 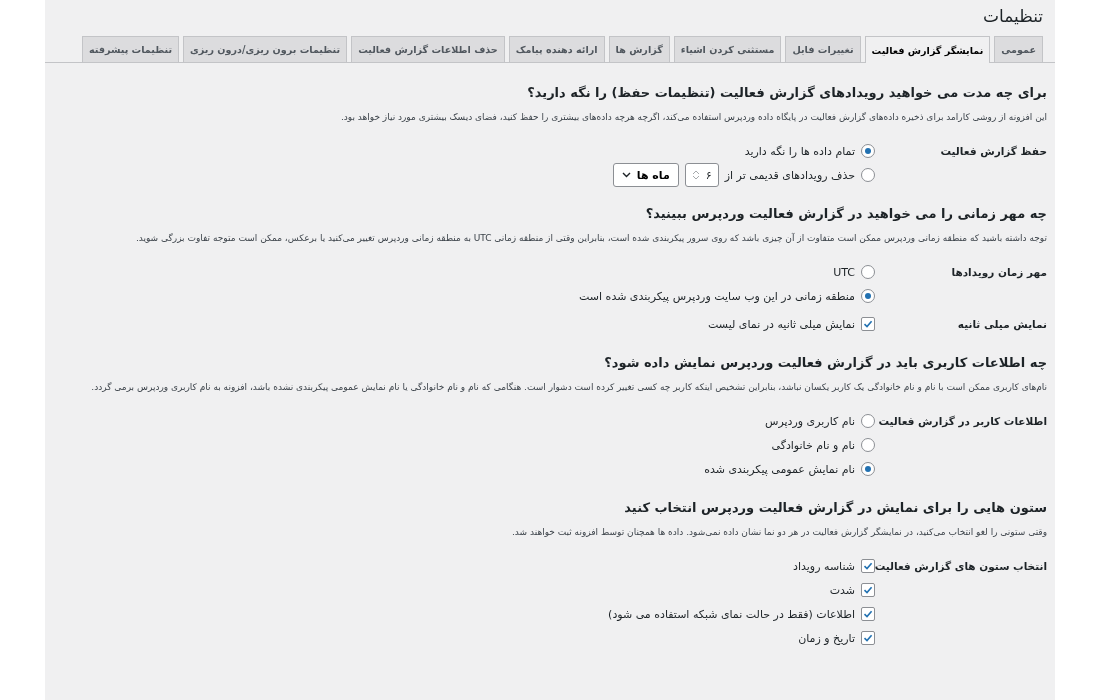 What do you see at coordinates (727, 49) in the screenshot?
I see `settings-tab: مستثنی کردن اشیاء` at bounding box center [727, 49].